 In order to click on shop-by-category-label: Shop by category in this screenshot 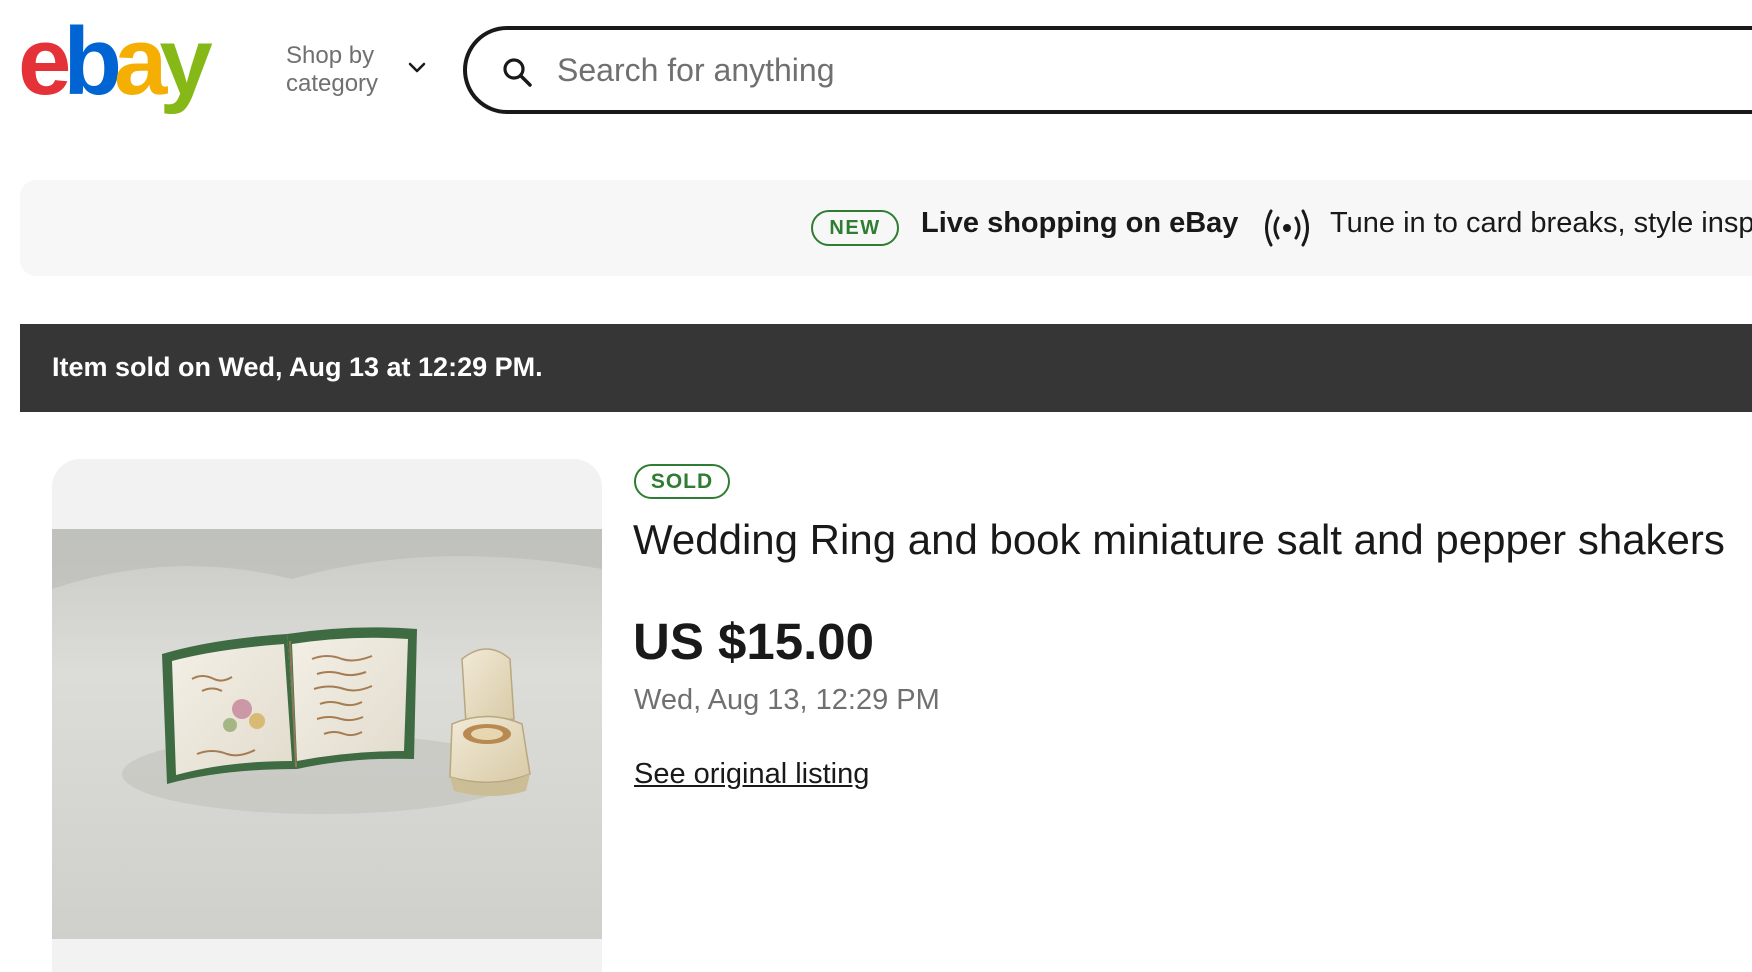, I will do `click(332, 69)`.